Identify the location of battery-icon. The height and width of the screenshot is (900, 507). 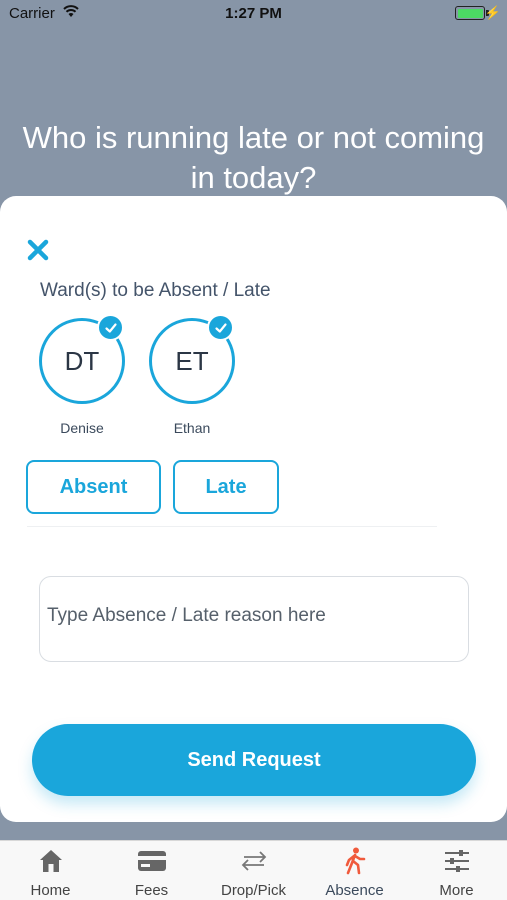
(470, 13).